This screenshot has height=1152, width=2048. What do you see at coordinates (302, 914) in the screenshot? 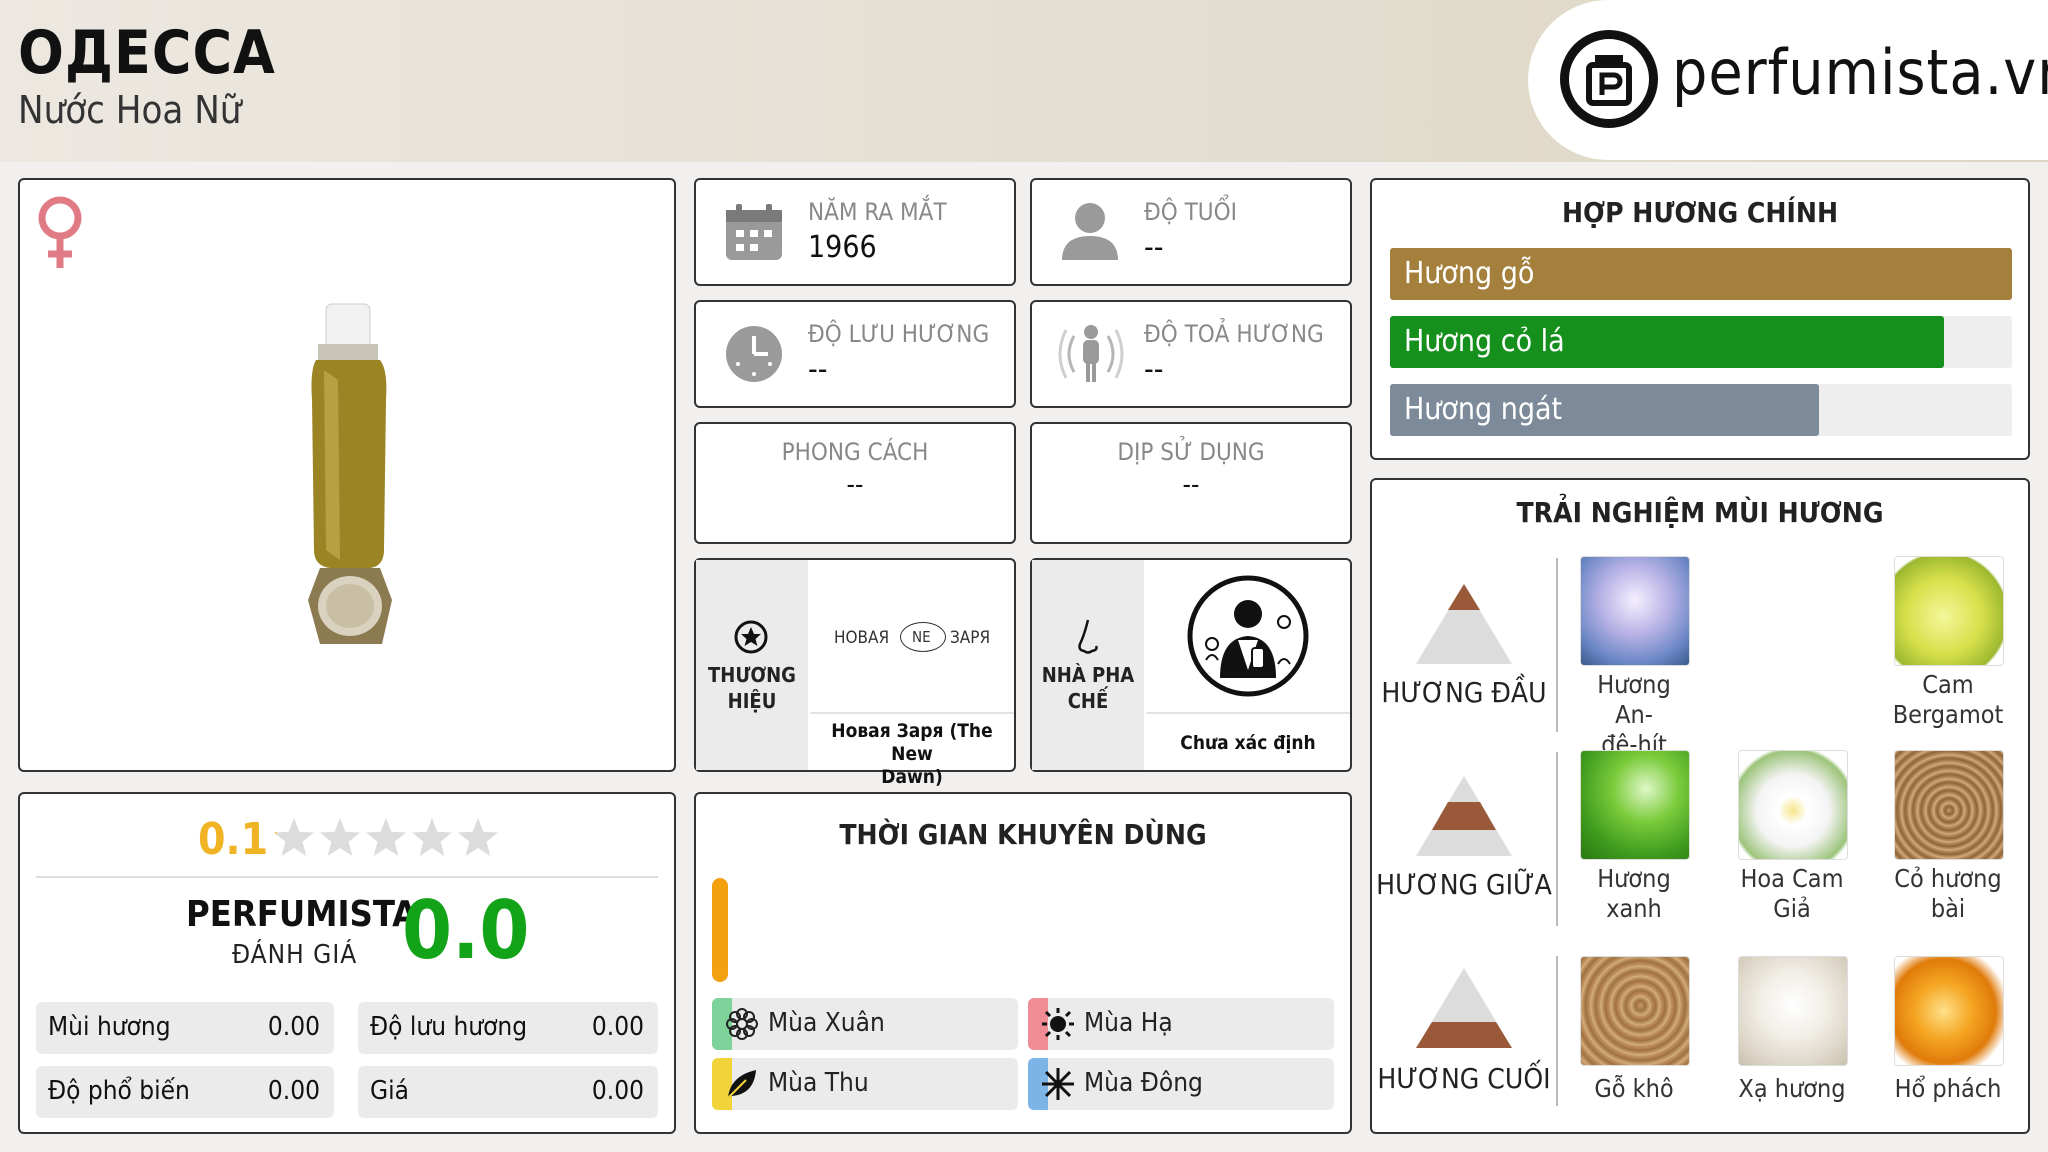
I see `perfumista-review-label: PERFUMISTA` at bounding box center [302, 914].